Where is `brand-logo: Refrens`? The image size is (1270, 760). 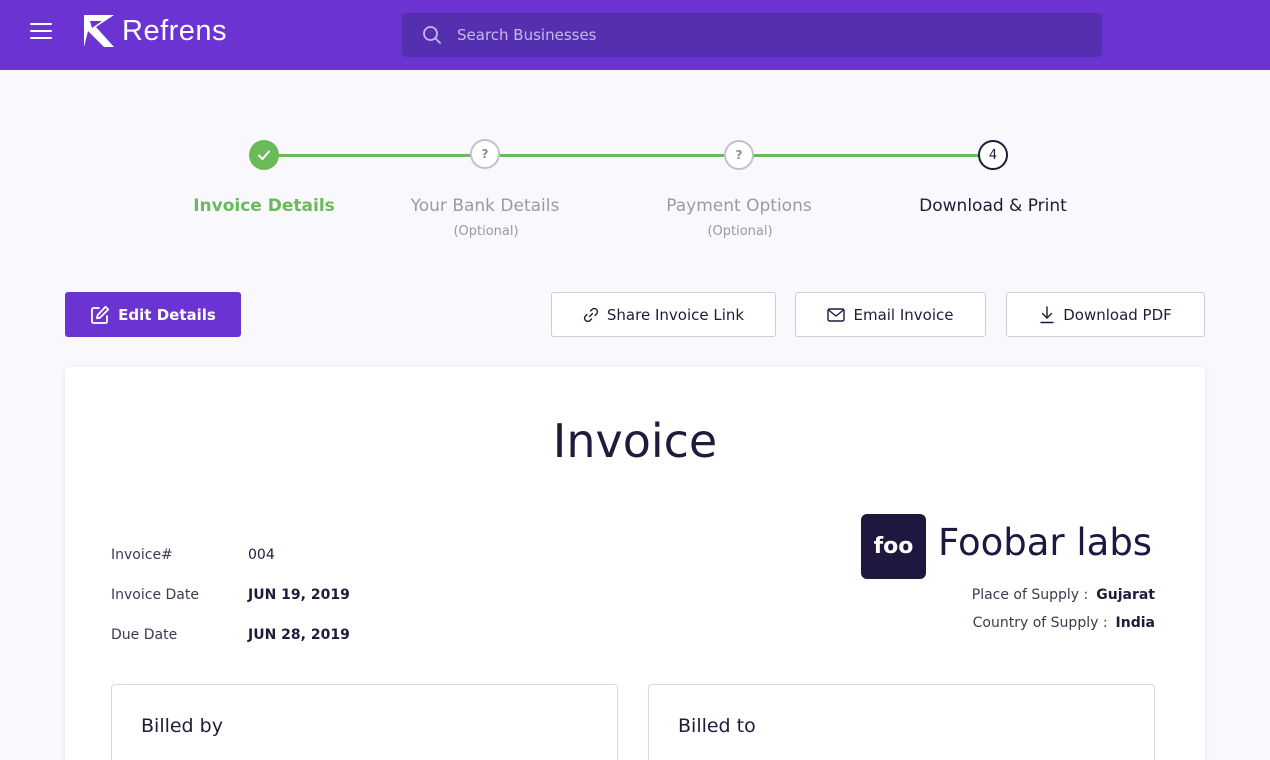 brand-logo: Refrens is located at coordinates (154, 31).